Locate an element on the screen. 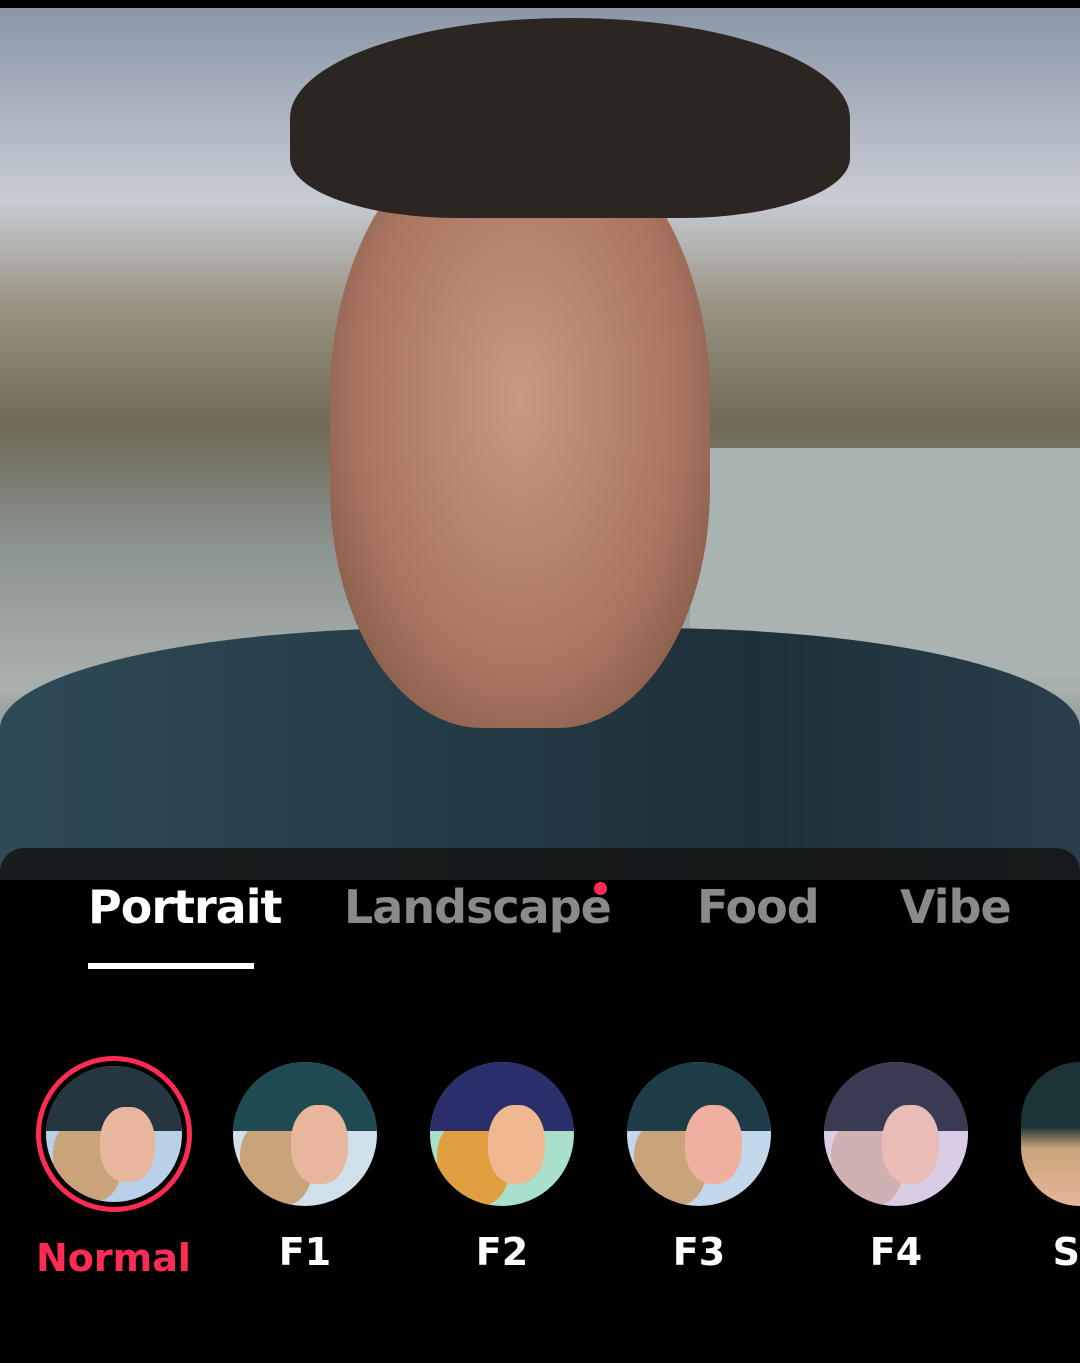 This screenshot has height=1363, width=1080. tab-vibe: Vibe is located at coordinates (956, 907).